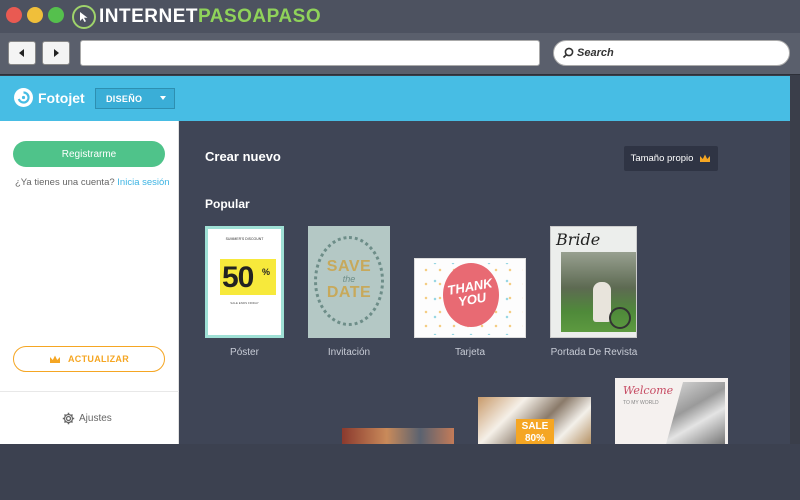 The width and height of the screenshot is (800, 500). Describe the element at coordinates (578, 239) in the screenshot. I see `magazine-title: Bride` at that location.